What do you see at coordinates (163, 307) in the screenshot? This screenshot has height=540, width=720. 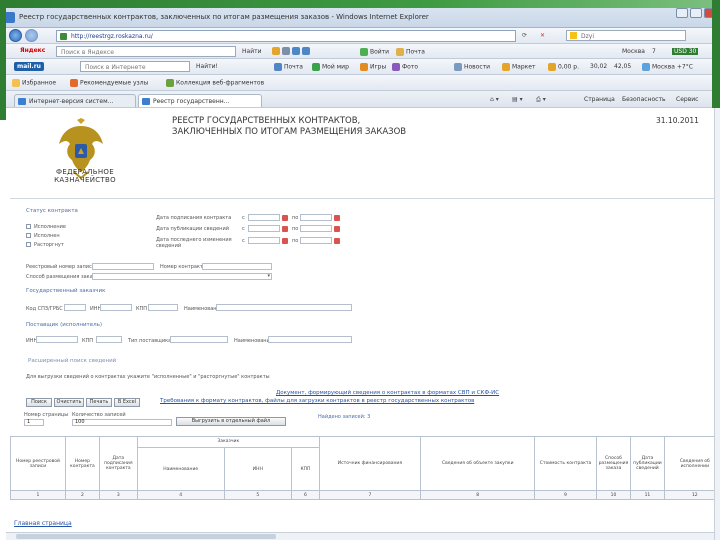 I see `customer-kpp-input` at bounding box center [163, 307].